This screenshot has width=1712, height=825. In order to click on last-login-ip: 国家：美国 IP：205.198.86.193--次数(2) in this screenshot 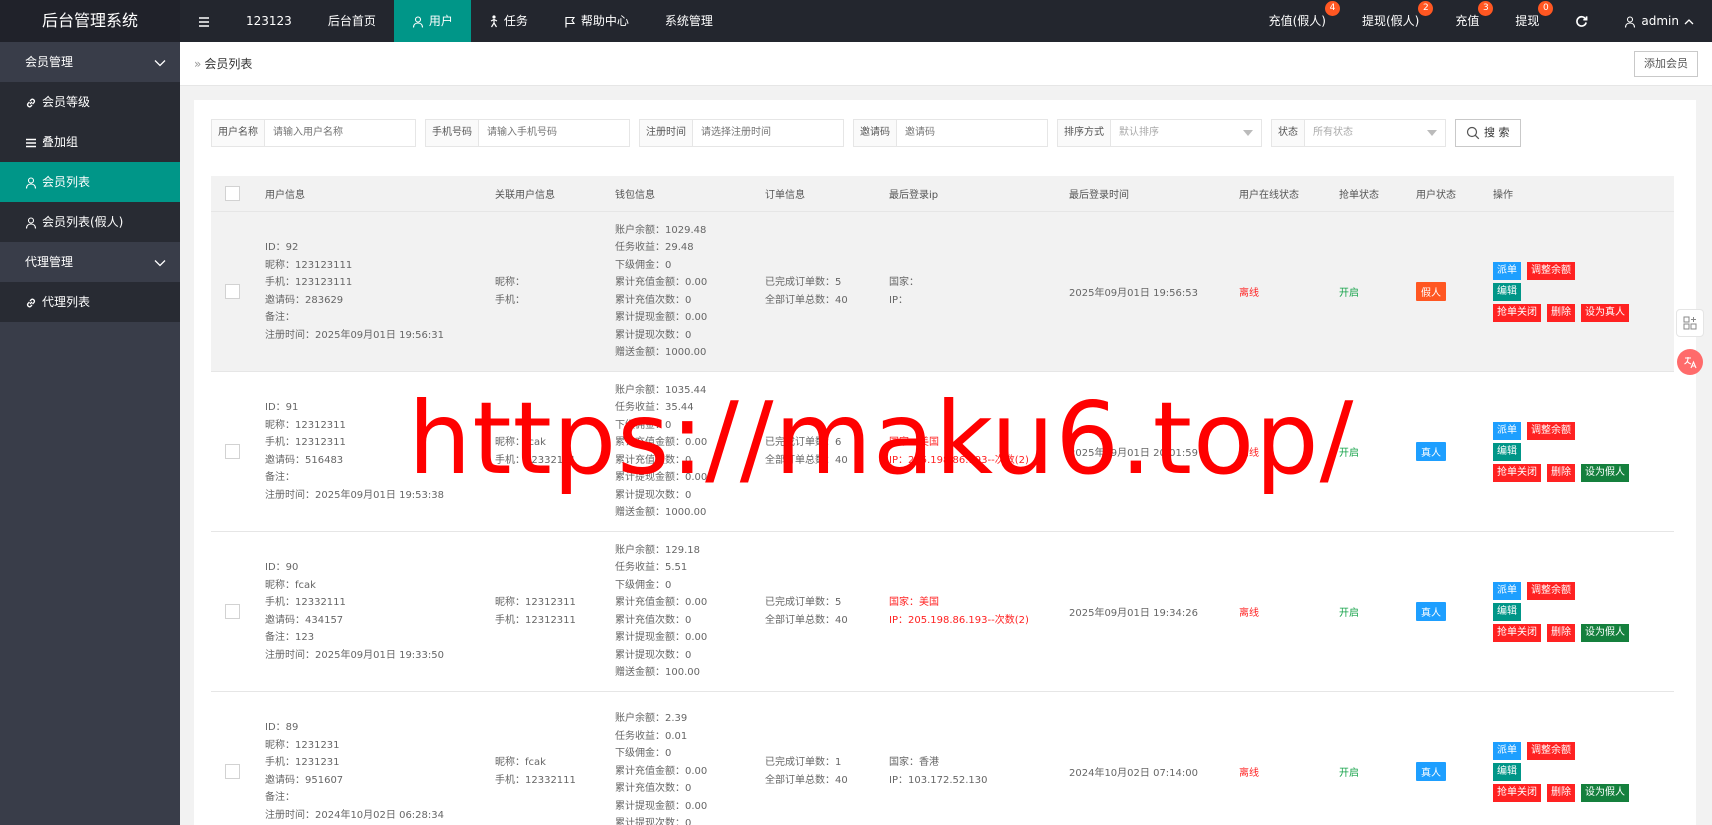, I will do `click(969, 611)`.